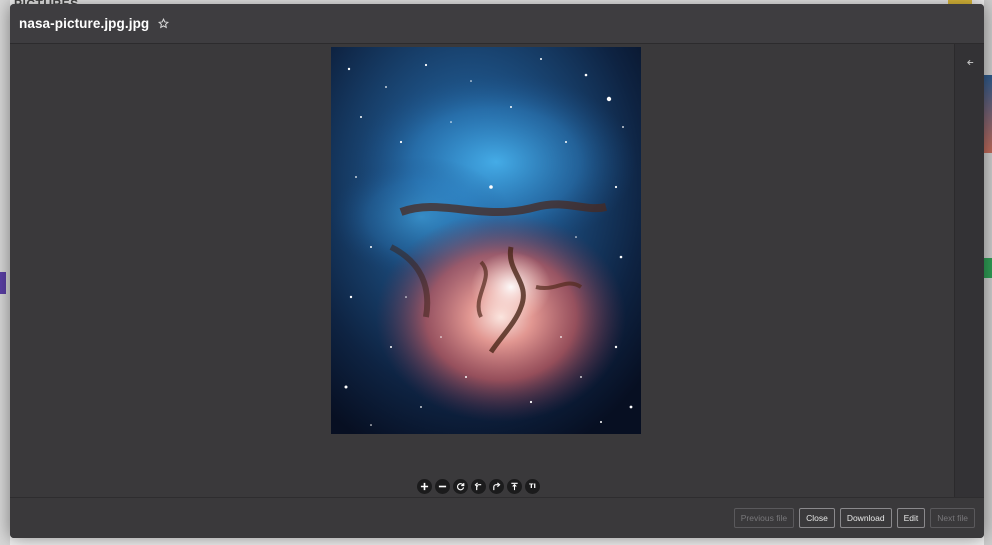  I want to click on rotate-left-button, so click(478, 486).